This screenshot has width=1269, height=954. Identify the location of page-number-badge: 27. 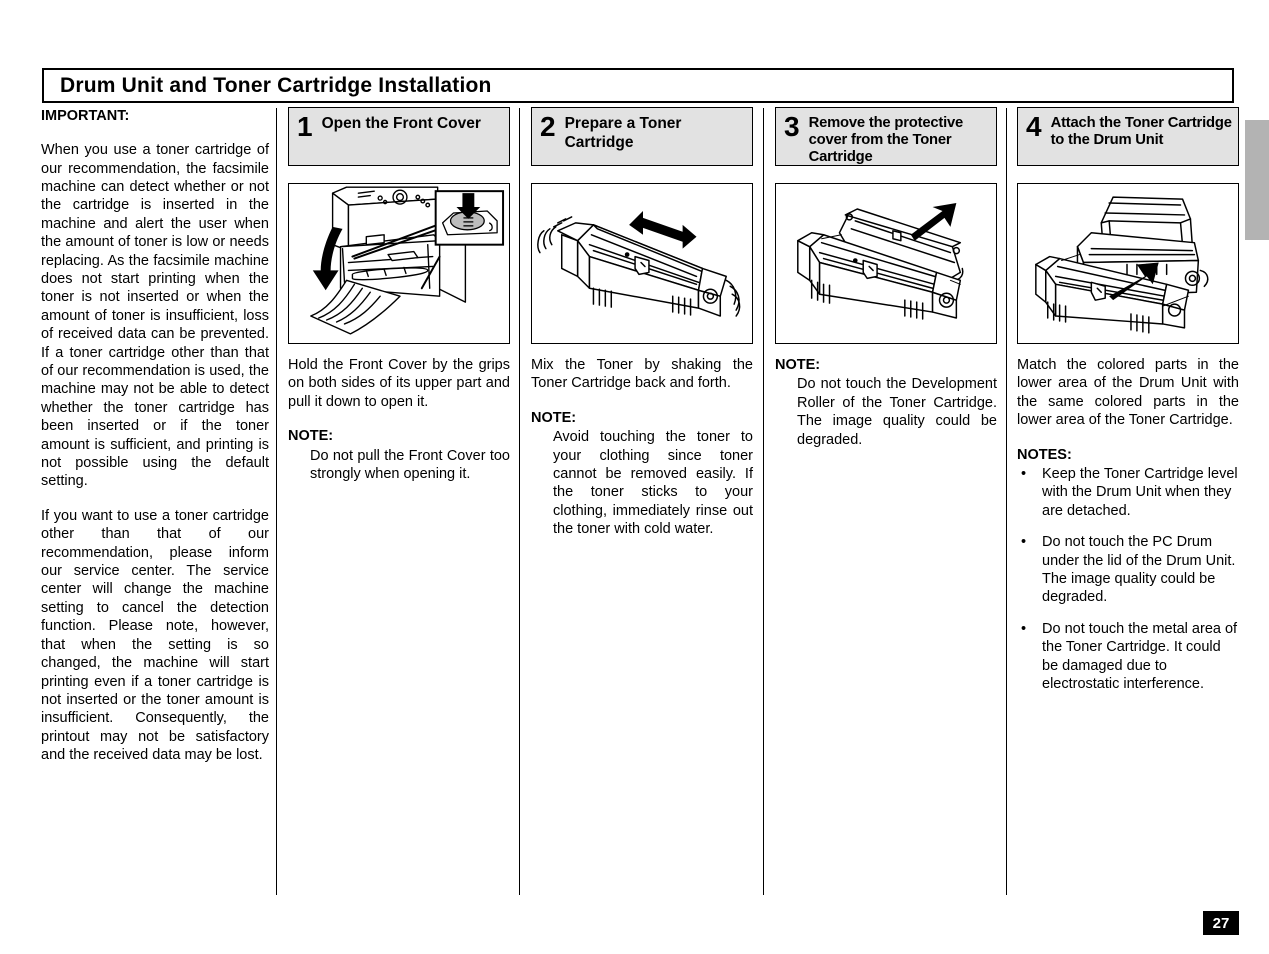
(1221, 923).